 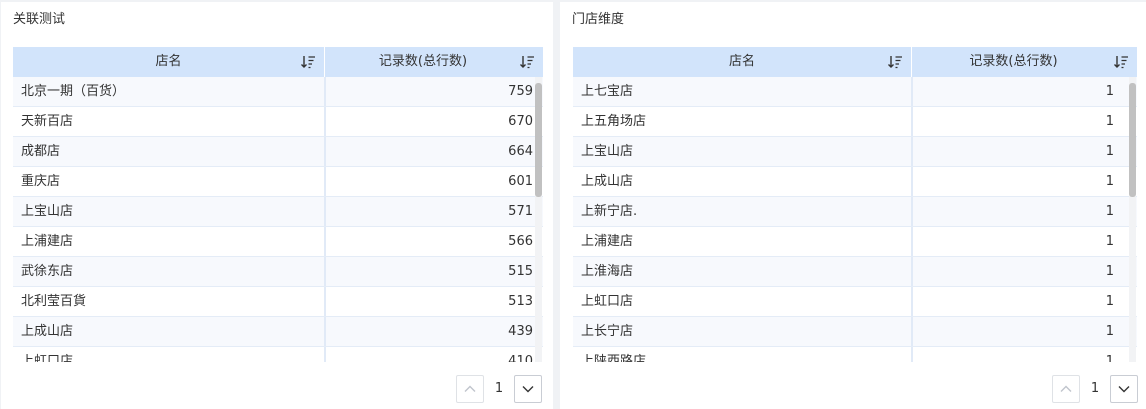 I want to click on table-row: 上虹口店 410, so click(x=278, y=354).